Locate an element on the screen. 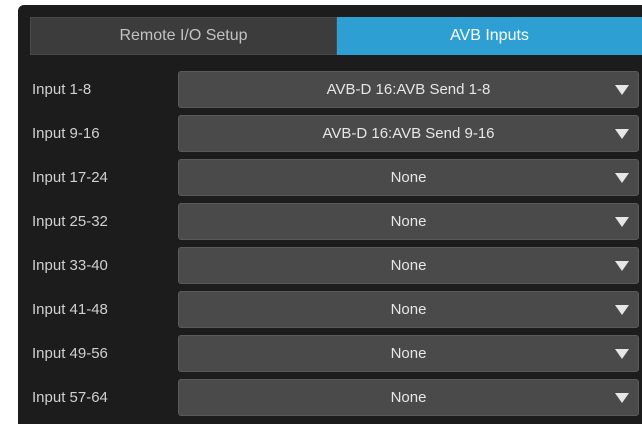 The width and height of the screenshot is (642, 424). input-source-dropdown: AVB-D 16:AVB Send 9-16 is located at coordinates (408, 133).